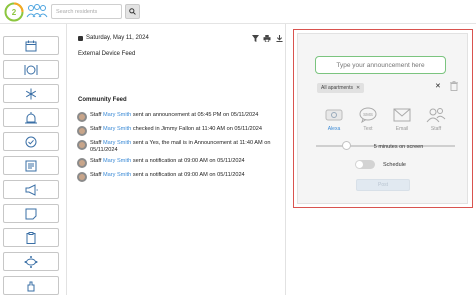 The height and width of the screenshot is (295, 476). Describe the element at coordinates (402, 115) in the screenshot. I see `email-icon` at that location.